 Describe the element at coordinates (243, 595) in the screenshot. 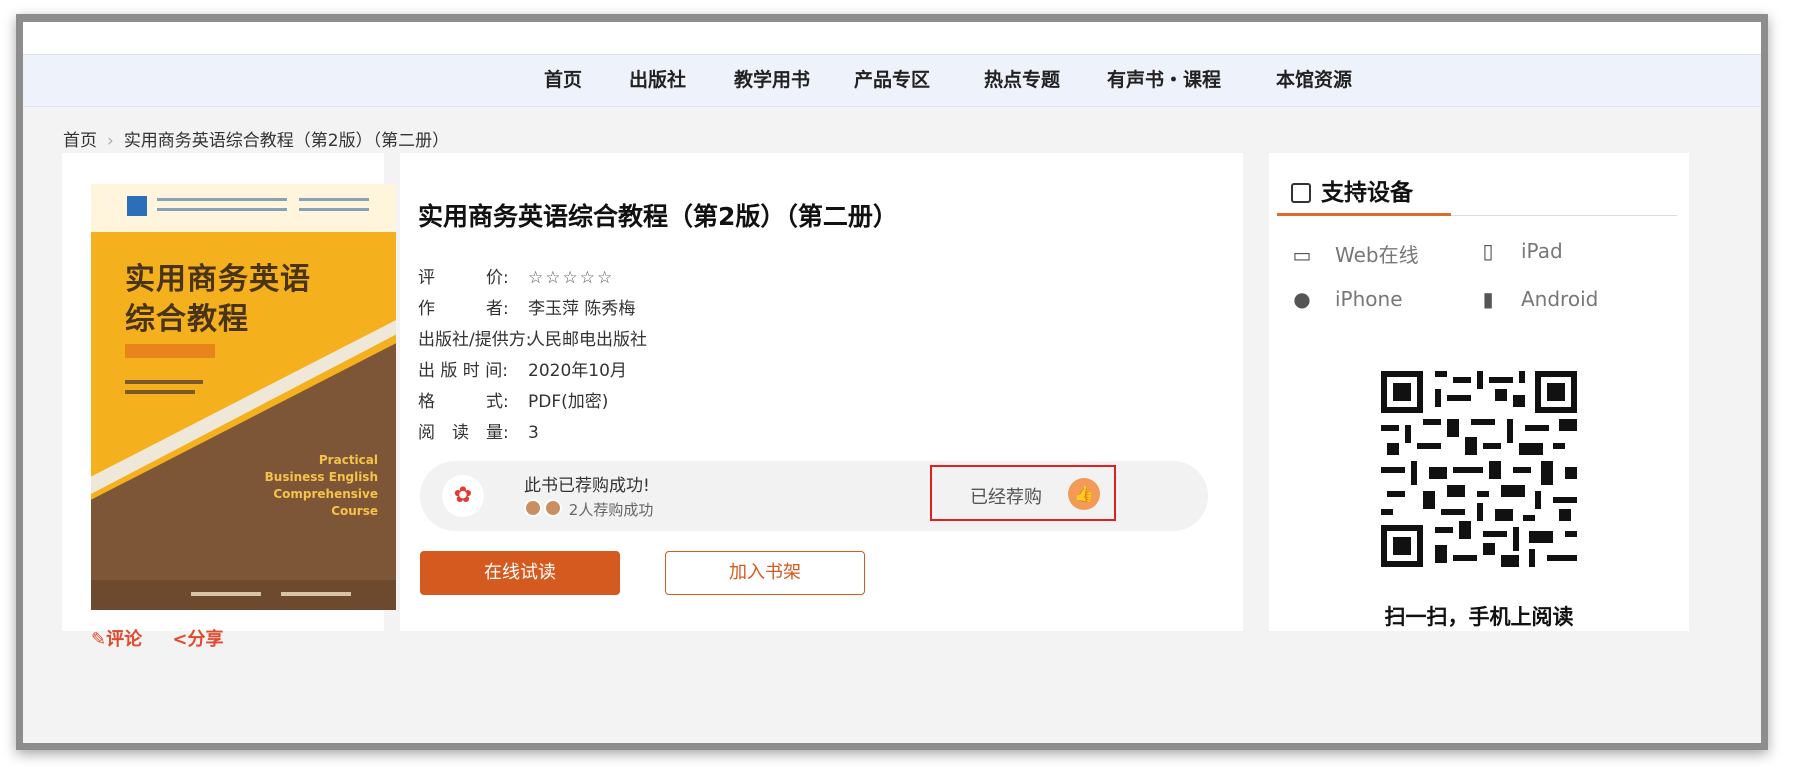

I see `cover-footer` at that location.